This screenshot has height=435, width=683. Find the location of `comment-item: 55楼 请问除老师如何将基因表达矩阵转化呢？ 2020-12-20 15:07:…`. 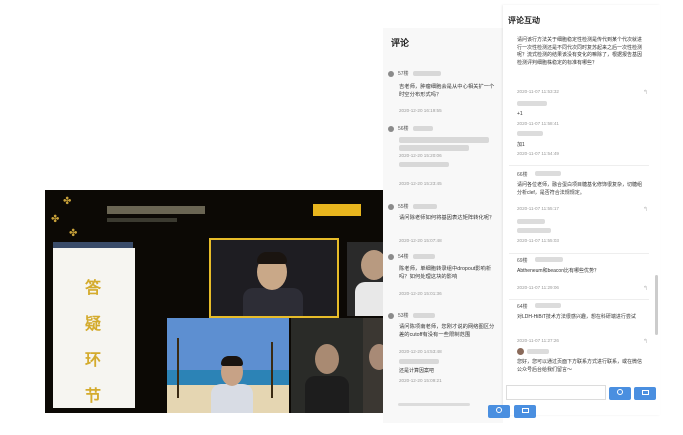

comment-item: 55楼 请问除老师如何将基因表达矩阵转化呢？ 2020-12-20 15:07:… is located at coordinates (443, 231).